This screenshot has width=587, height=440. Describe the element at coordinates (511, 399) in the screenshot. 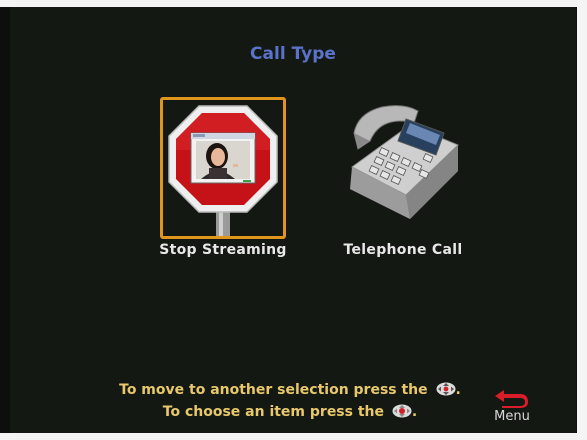

I see `back-arrow-icon` at that location.